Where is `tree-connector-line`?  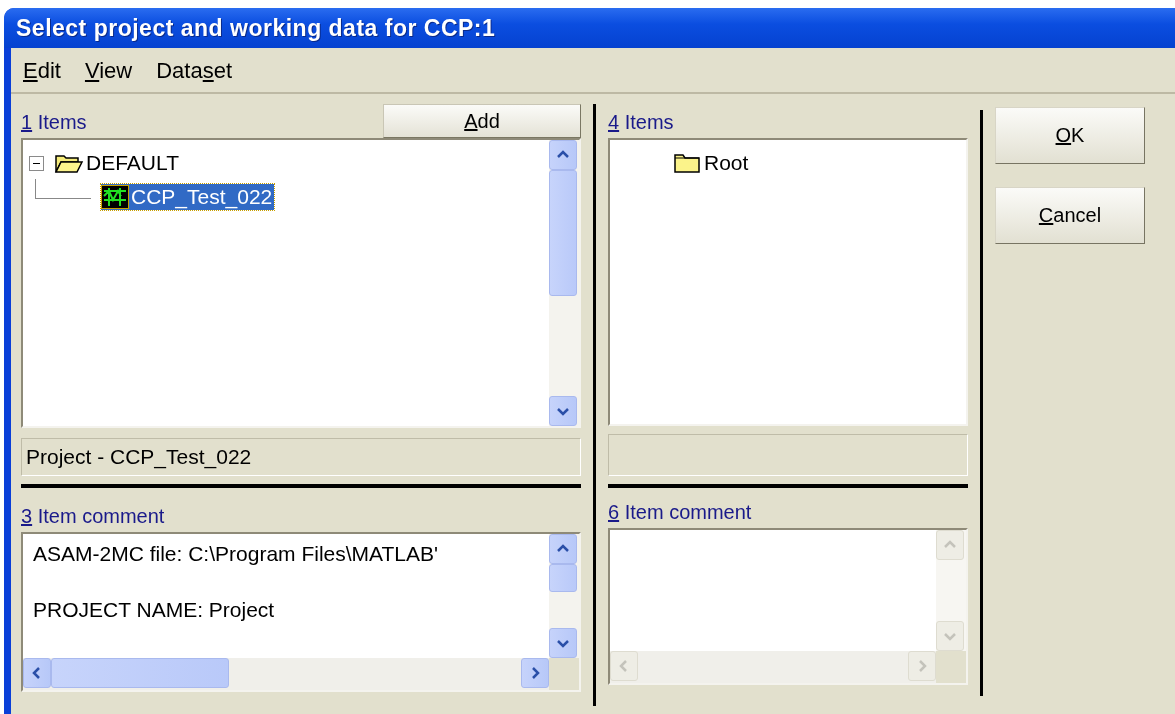
tree-connector-line is located at coordinates (63, 189).